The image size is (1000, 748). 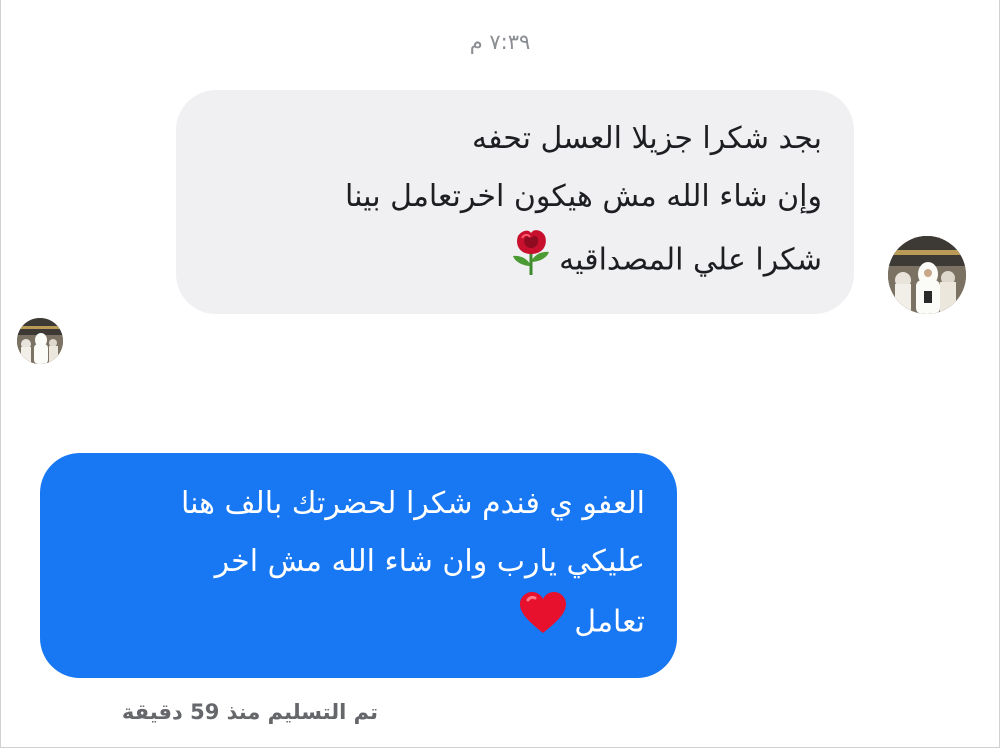 I want to click on red-heart-icon, so click(x=543, y=623).